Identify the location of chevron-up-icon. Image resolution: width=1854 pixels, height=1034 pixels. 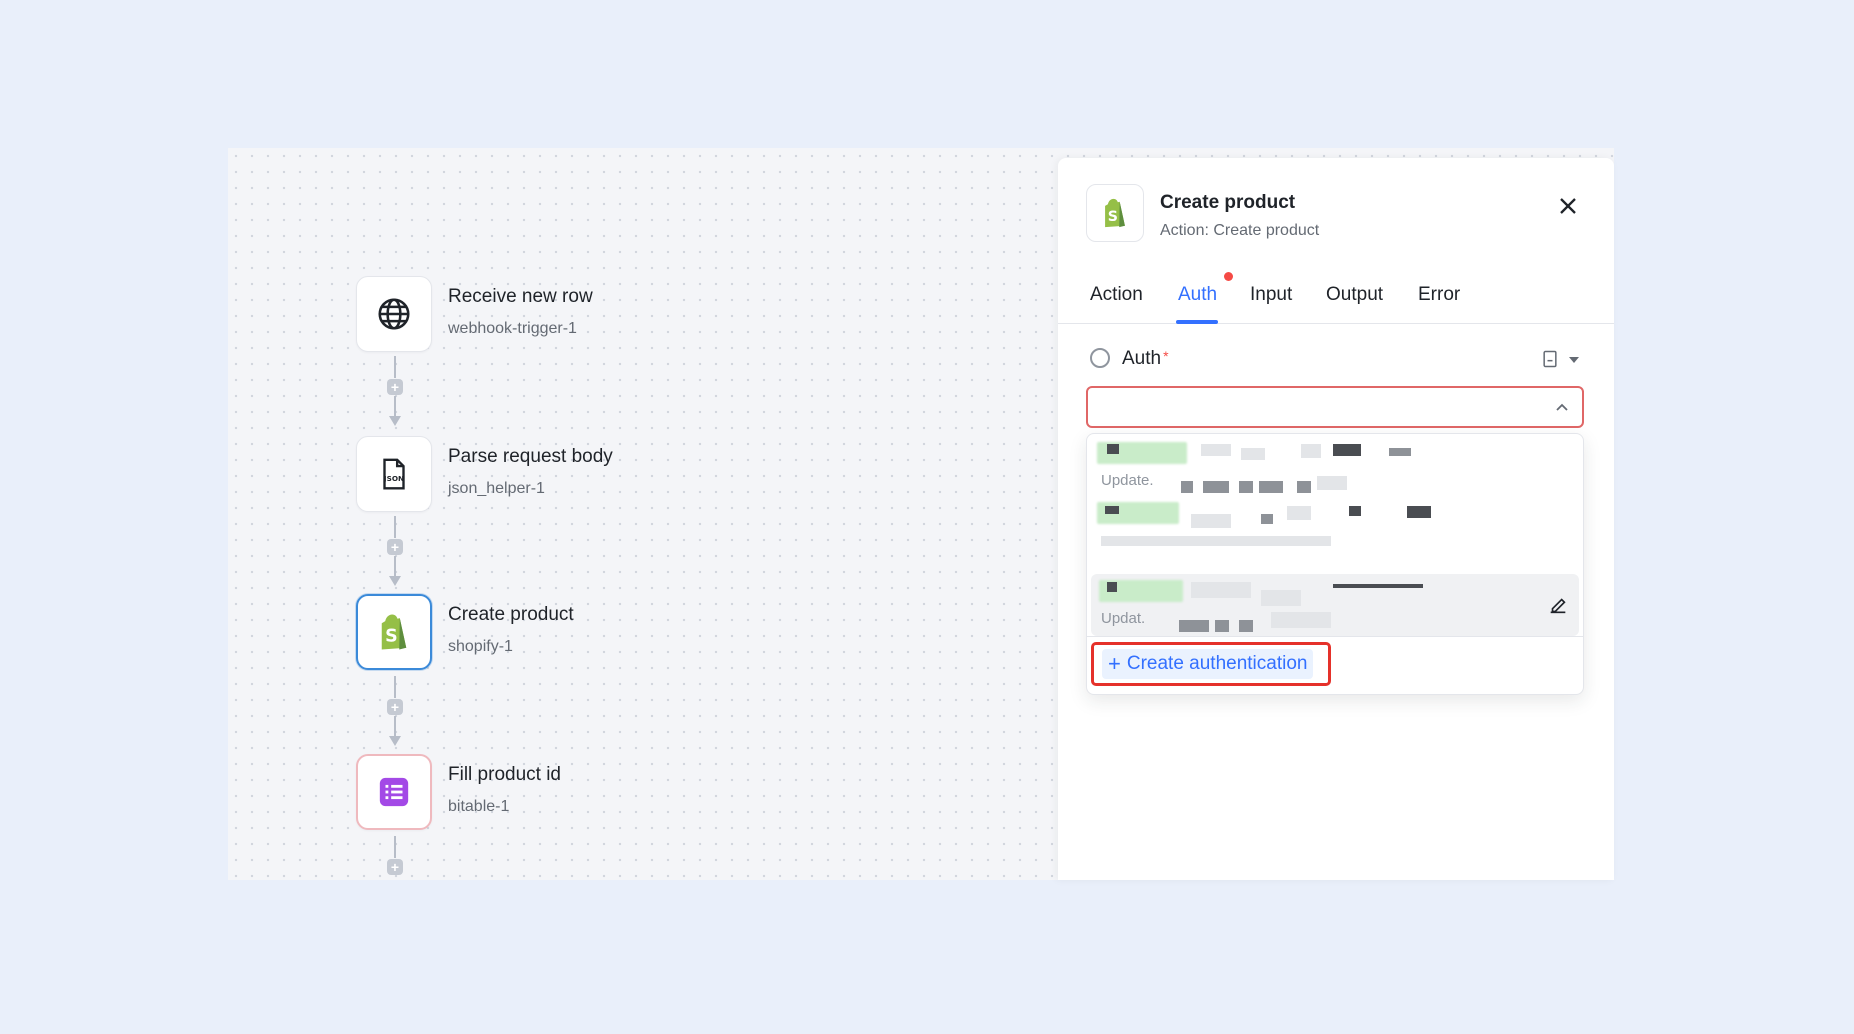
(1562, 407).